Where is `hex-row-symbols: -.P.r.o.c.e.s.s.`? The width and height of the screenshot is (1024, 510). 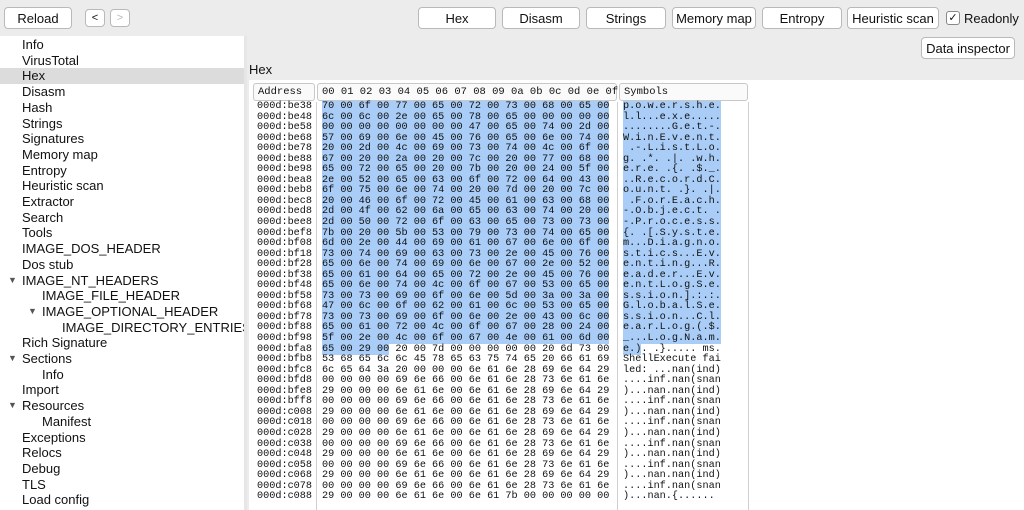 hex-row-symbols: -.P.r.o.c.e.s.s. is located at coordinates (672, 223).